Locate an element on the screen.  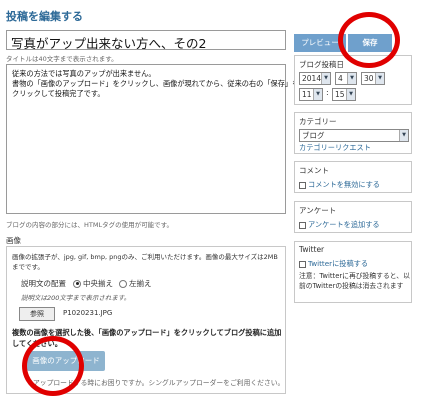
title-note: タイトルは40文字まで表示されます。 is located at coordinates (62, 59).